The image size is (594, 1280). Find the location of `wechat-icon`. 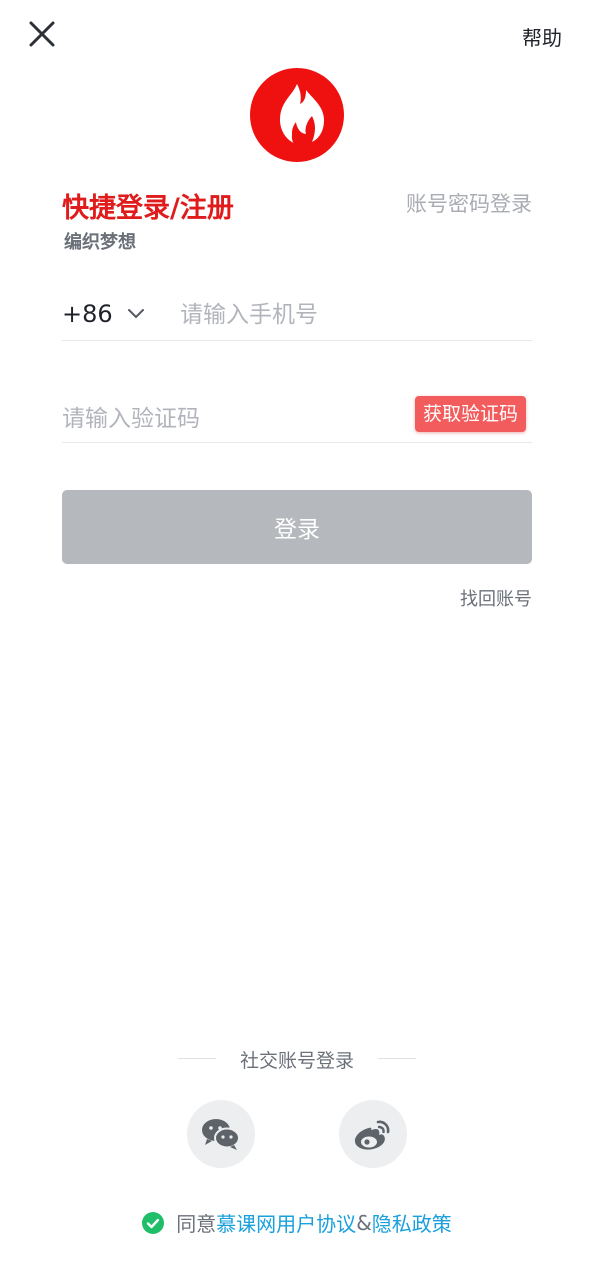

wechat-icon is located at coordinates (221, 1134).